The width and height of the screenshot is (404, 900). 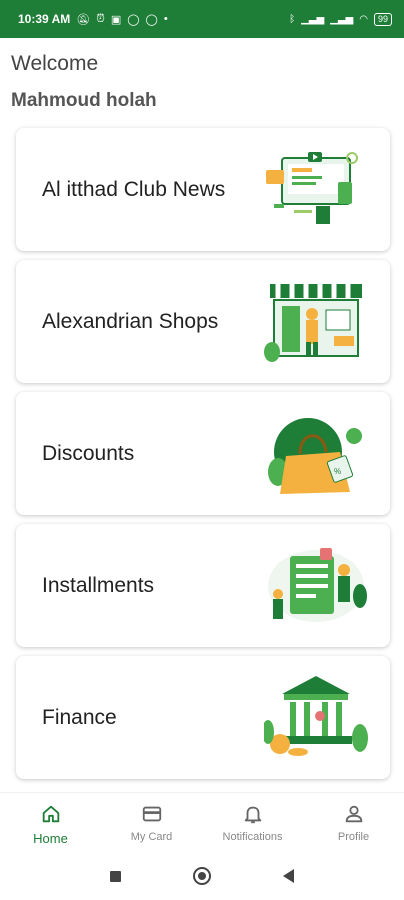 I want to click on card-alexandrian-shops: Alexandrian Shops, so click(x=203, y=321).